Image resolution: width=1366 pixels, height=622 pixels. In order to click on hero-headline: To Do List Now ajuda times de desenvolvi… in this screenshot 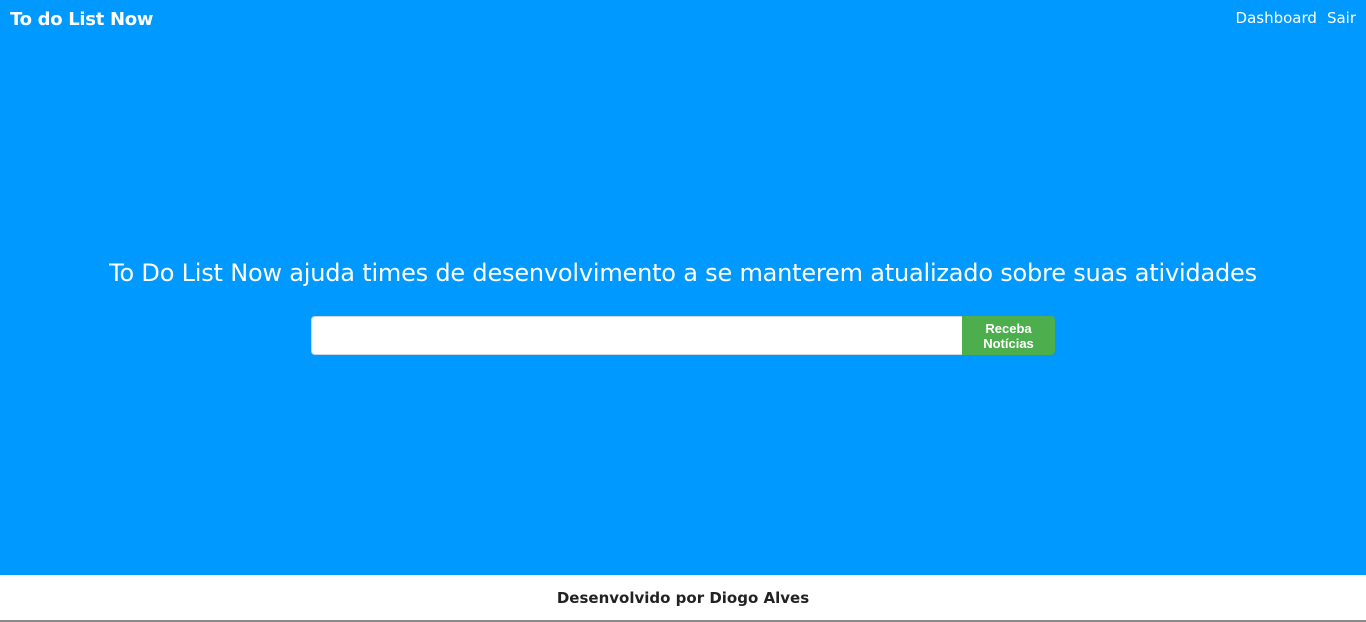, I will do `click(683, 273)`.